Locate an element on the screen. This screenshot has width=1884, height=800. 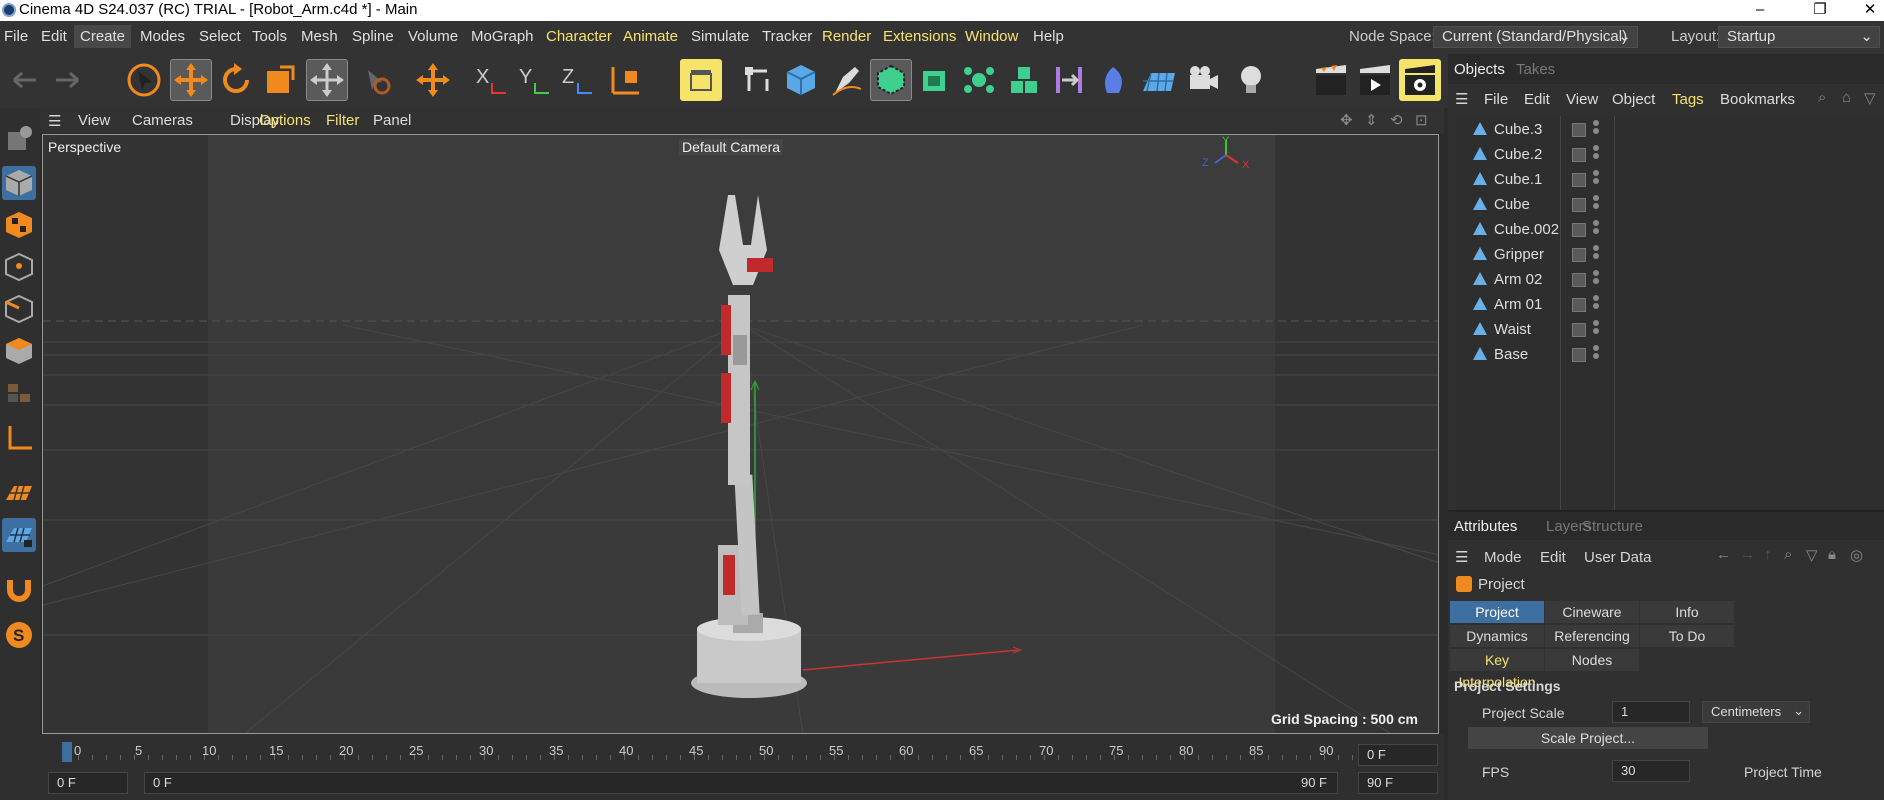
tab-objects: Objects is located at coordinates (1479, 69).